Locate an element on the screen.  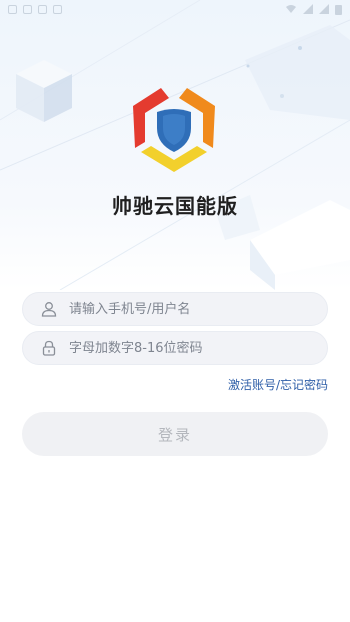
signal-icon is located at coordinates (308, 9).